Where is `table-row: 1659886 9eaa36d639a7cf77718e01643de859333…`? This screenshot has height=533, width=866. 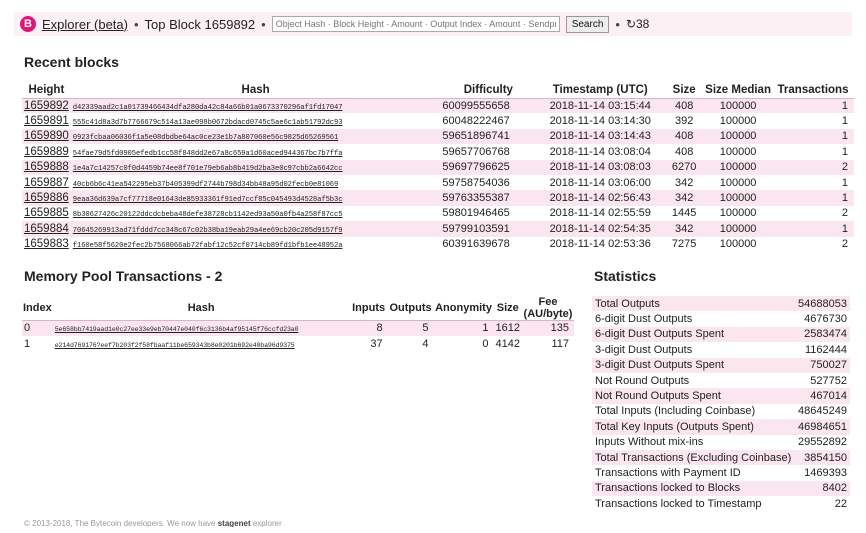
table-row: 1659886 9eaa36d639a7cf77718e01643de859333… is located at coordinates (438, 198).